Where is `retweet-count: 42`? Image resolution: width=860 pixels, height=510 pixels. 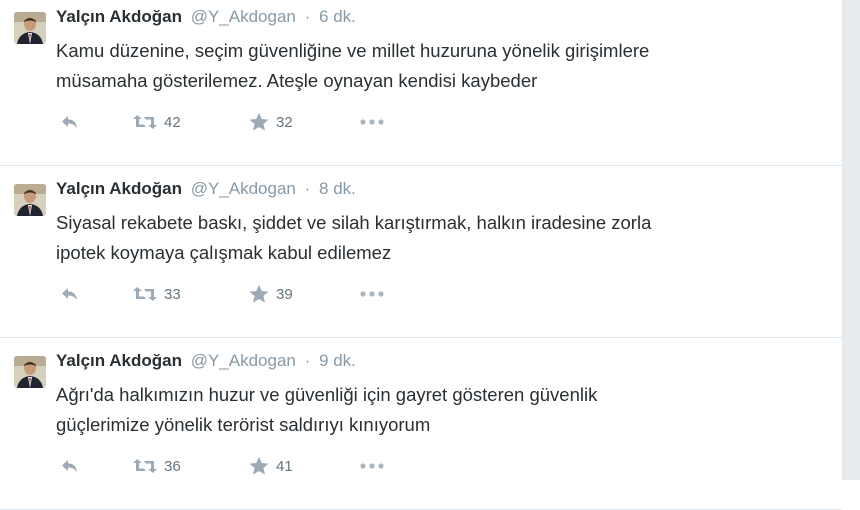
retweet-count: 42 is located at coordinates (172, 122).